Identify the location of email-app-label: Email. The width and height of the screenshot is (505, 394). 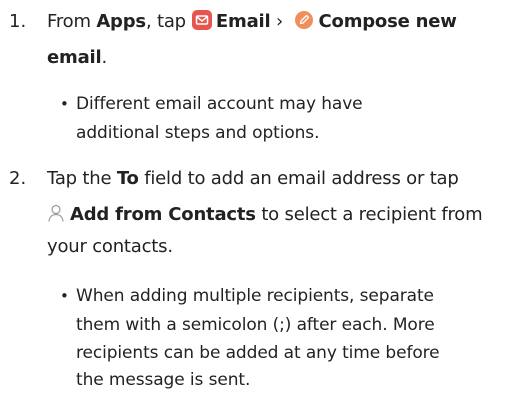
(243, 21).